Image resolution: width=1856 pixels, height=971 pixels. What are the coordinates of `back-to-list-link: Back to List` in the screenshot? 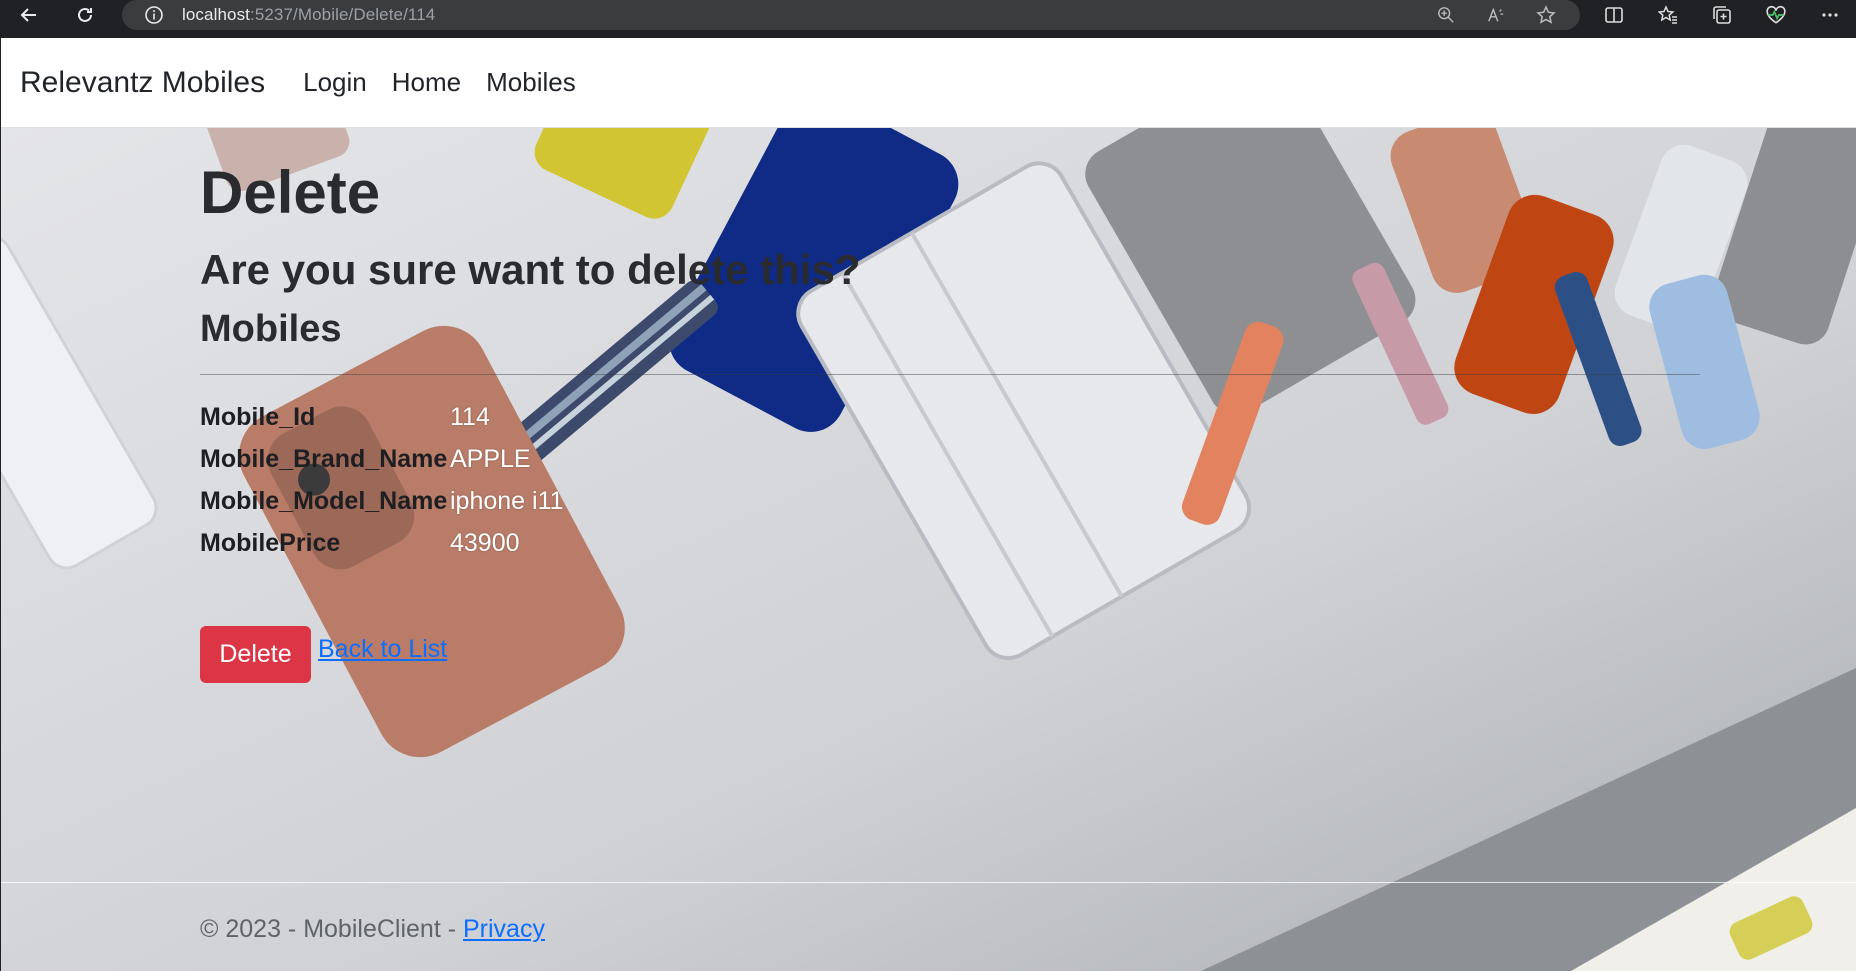 It's located at (382, 649).